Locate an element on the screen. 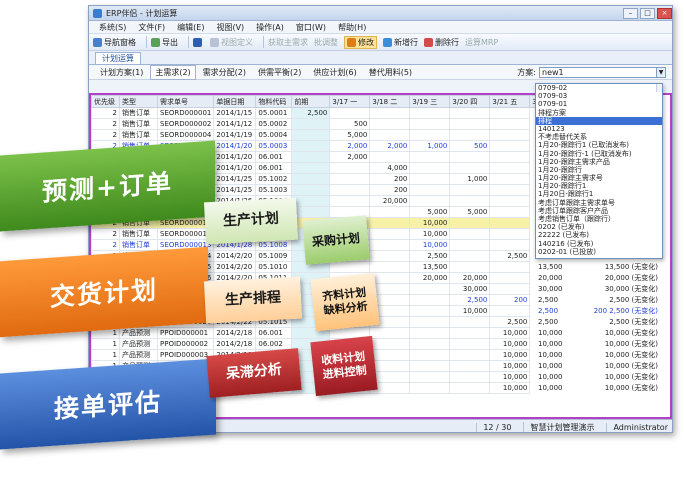 The height and width of the screenshot is (486, 684). column-header: 优先级 is located at coordinates (105, 101).